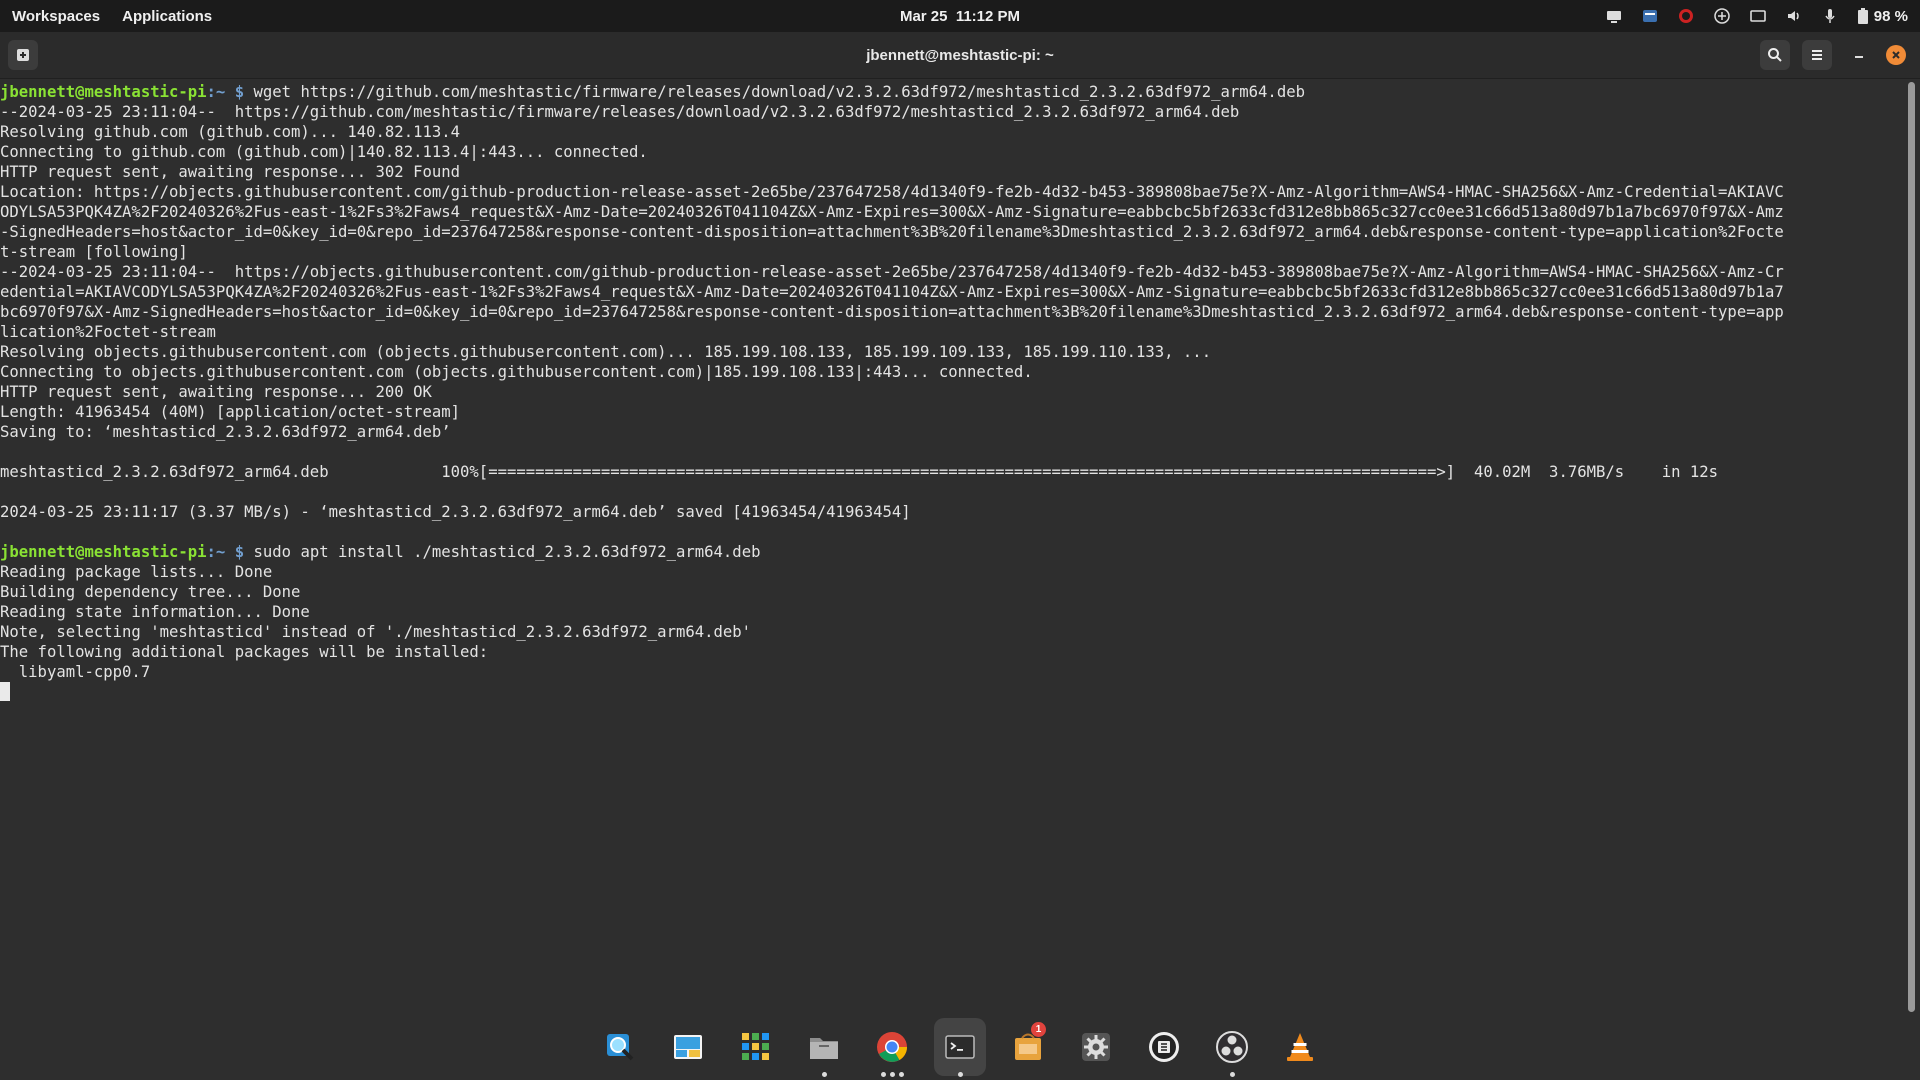 The height and width of the screenshot is (1080, 1920). What do you see at coordinates (1650, 16) in the screenshot?
I see `app-indicator-icon` at bounding box center [1650, 16].